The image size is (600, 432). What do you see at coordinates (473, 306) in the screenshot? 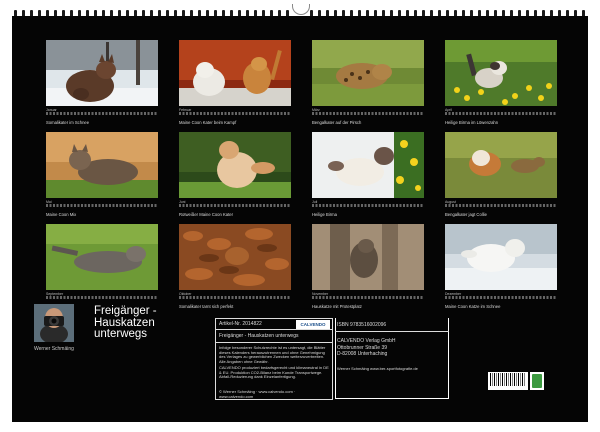
I see `photo-caption: Maine Coon Katze im Schnee` at bounding box center [473, 306].